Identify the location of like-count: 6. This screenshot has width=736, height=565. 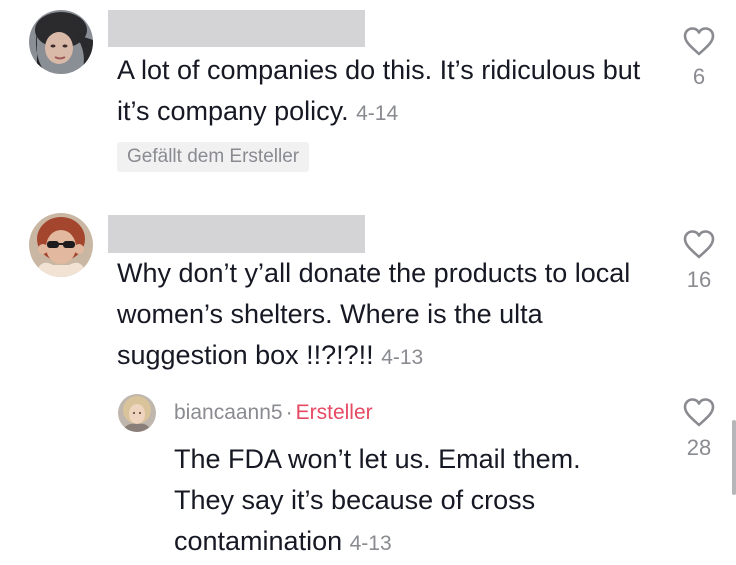
(699, 76).